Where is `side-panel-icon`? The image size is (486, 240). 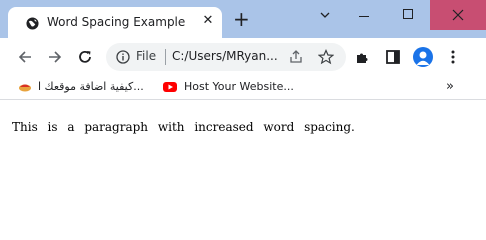 side-panel-icon is located at coordinates (393, 57).